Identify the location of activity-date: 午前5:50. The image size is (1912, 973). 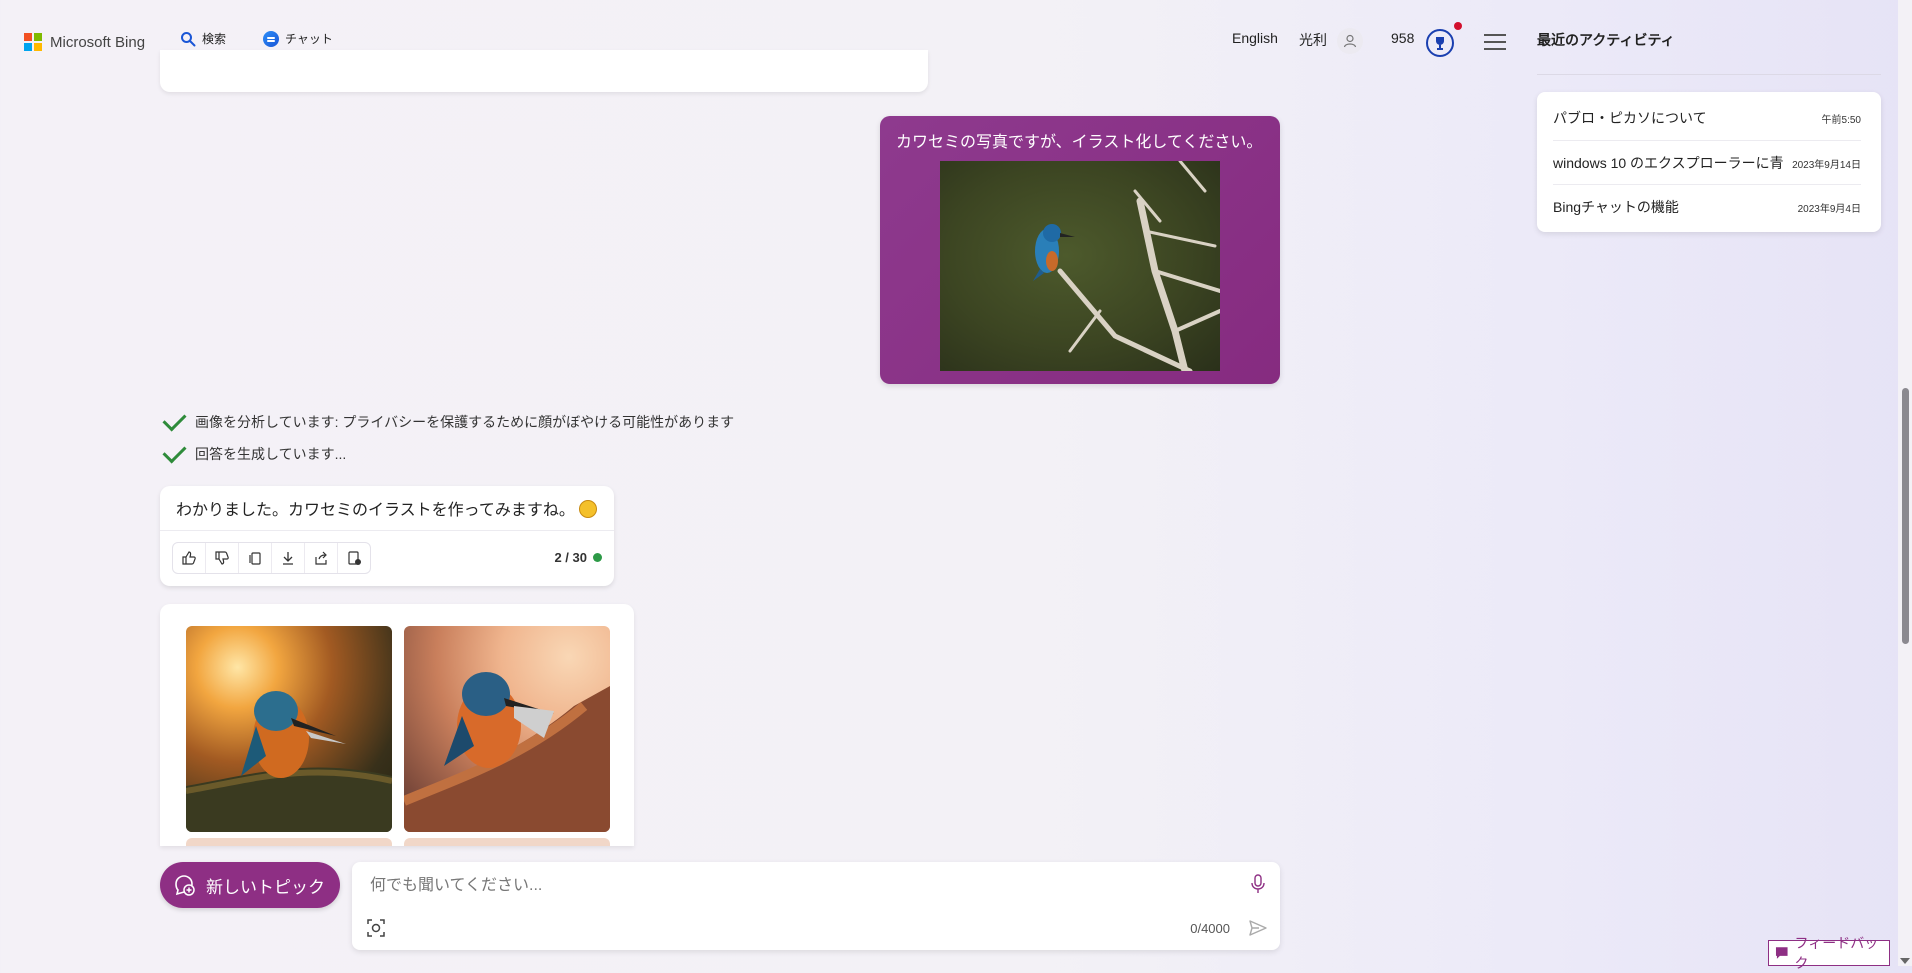
(1841, 120).